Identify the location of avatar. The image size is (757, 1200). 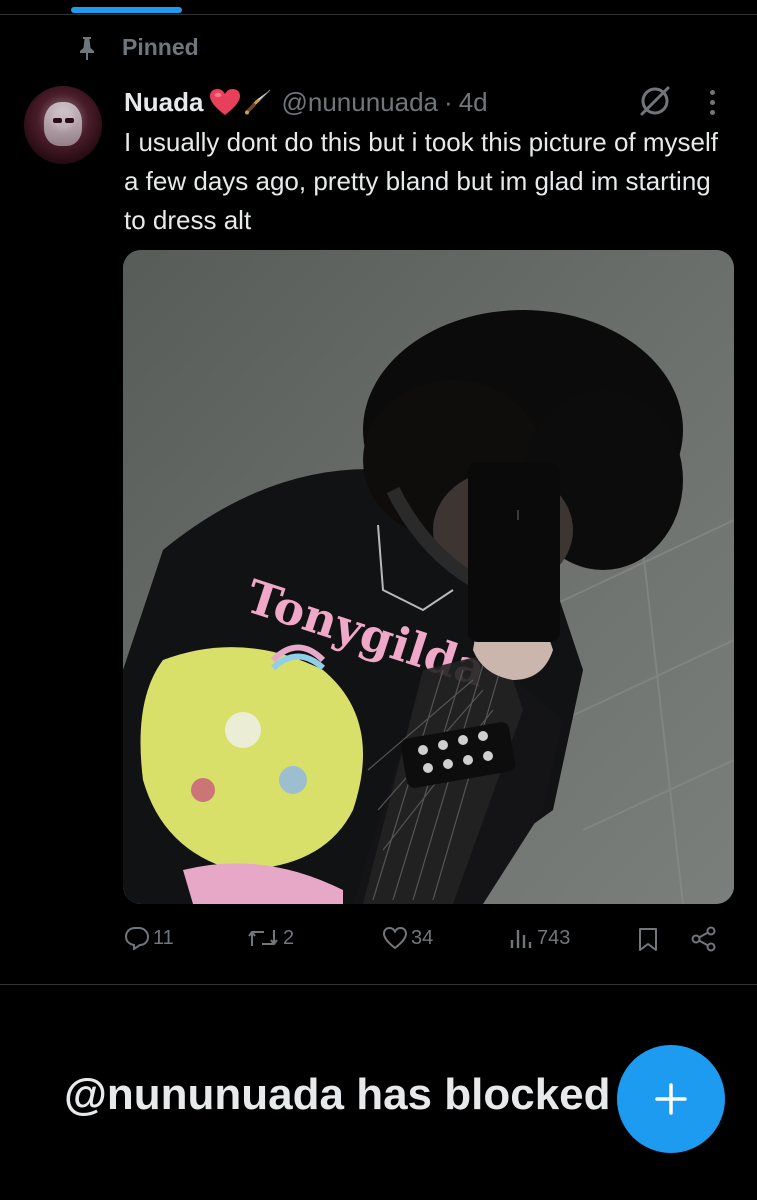
(63, 125).